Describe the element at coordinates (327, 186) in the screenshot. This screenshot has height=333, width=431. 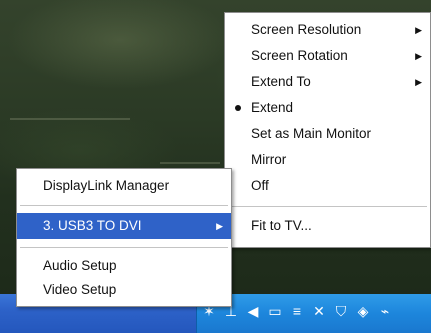
I see `menu-item-off: Off` at that location.